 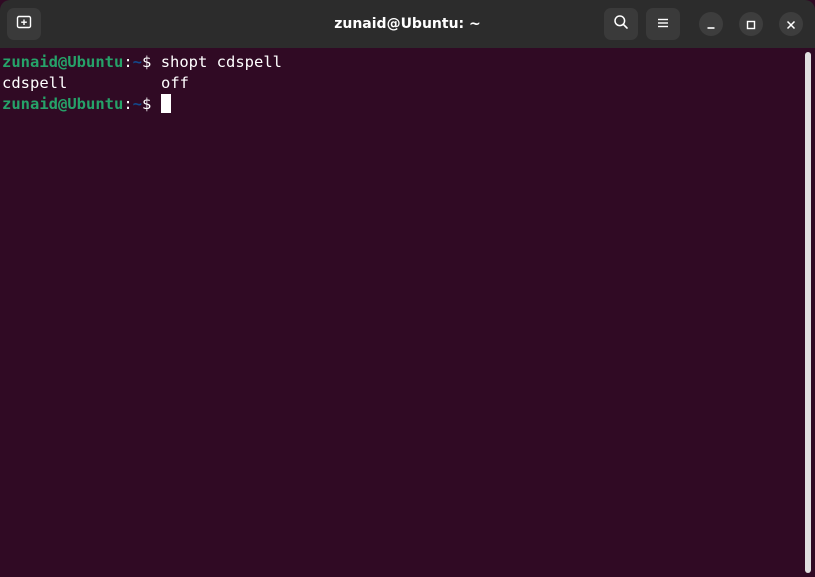 I want to click on title-bar: zunaid@Ubuntu: ~, so click(x=407, y=24).